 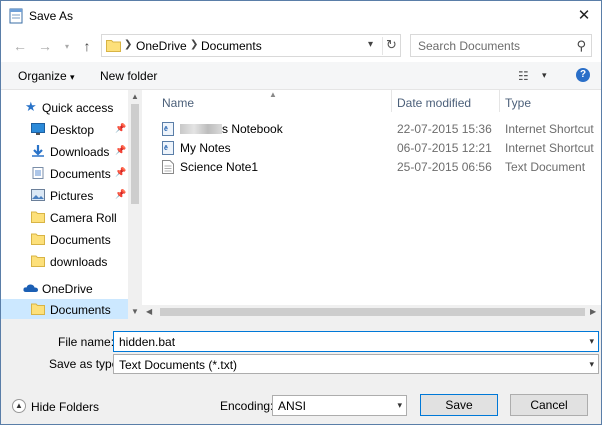 I want to click on encoding-select: ANSI ▾, so click(x=339, y=405).